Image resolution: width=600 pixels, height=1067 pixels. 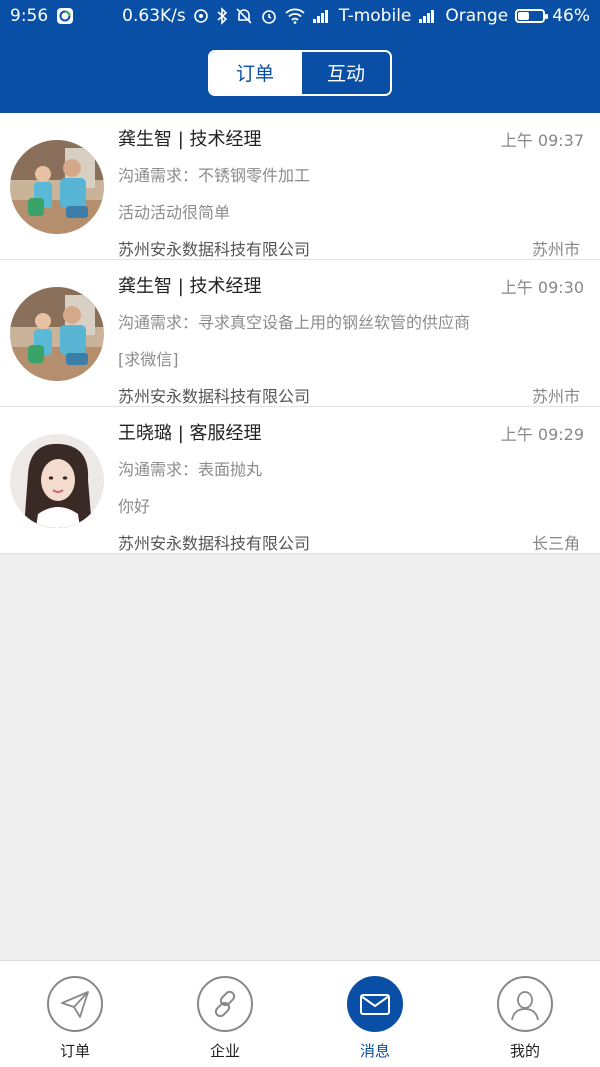 I want to click on message-demand: 沟通需求：不锈钢零件加工, so click(x=214, y=175).